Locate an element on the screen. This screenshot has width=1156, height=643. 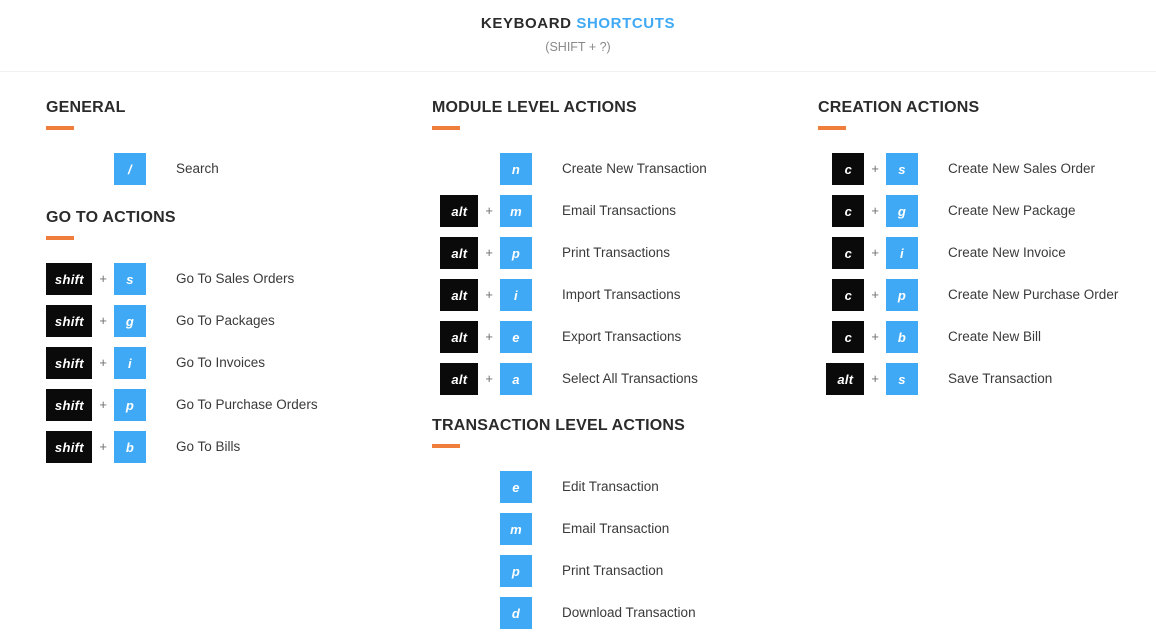
key-combo: c + b is located at coordinates (868, 337).